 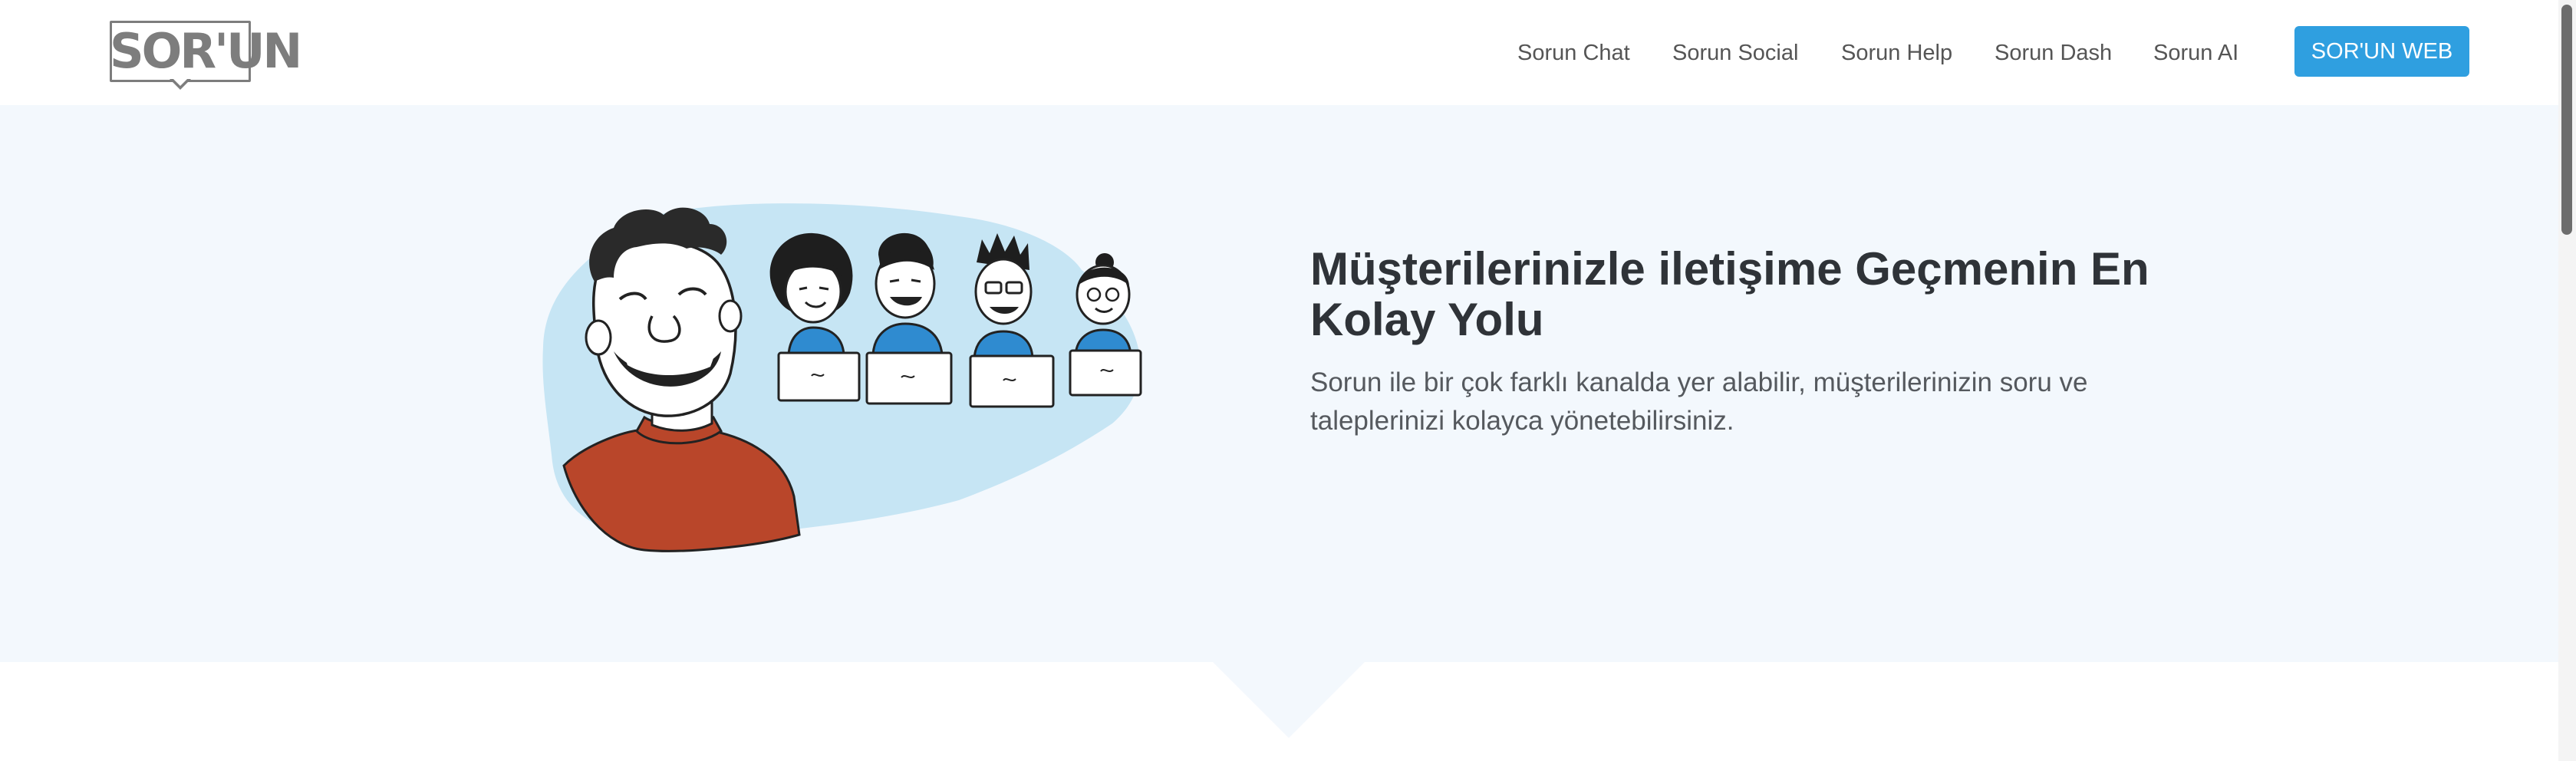 What do you see at coordinates (180, 82) in the screenshot?
I see `logo-speech-tail-inner` at bounding box center [180, 82].